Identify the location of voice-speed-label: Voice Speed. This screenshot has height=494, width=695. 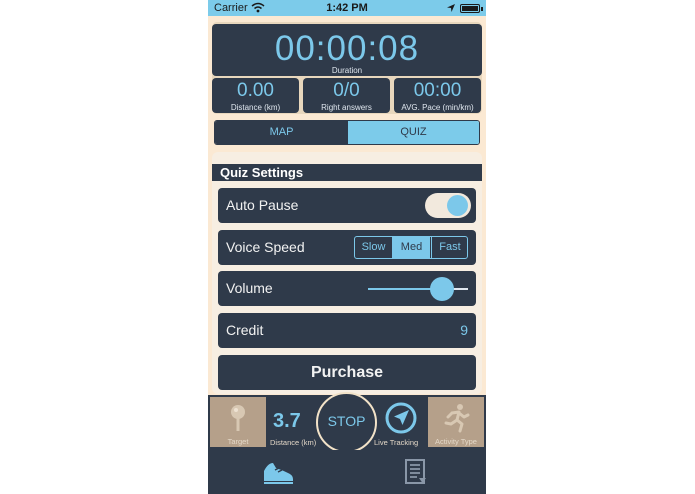
(265, 247).